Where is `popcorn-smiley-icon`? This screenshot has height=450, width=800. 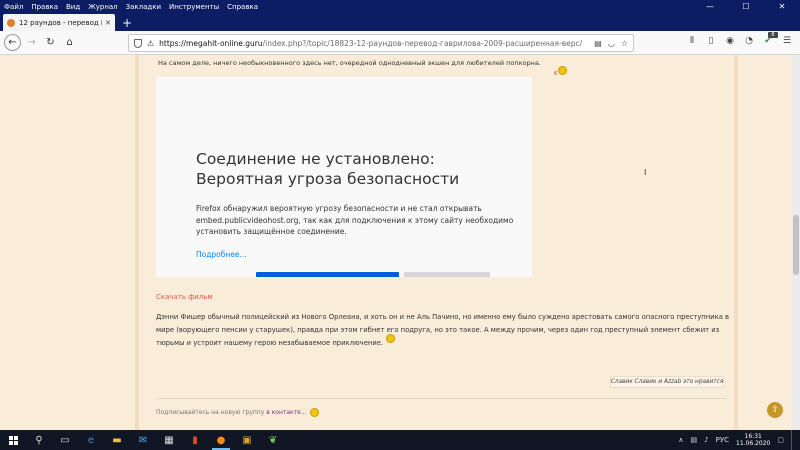 popcorn-smiley-icon is located at coordinates (563, 70).